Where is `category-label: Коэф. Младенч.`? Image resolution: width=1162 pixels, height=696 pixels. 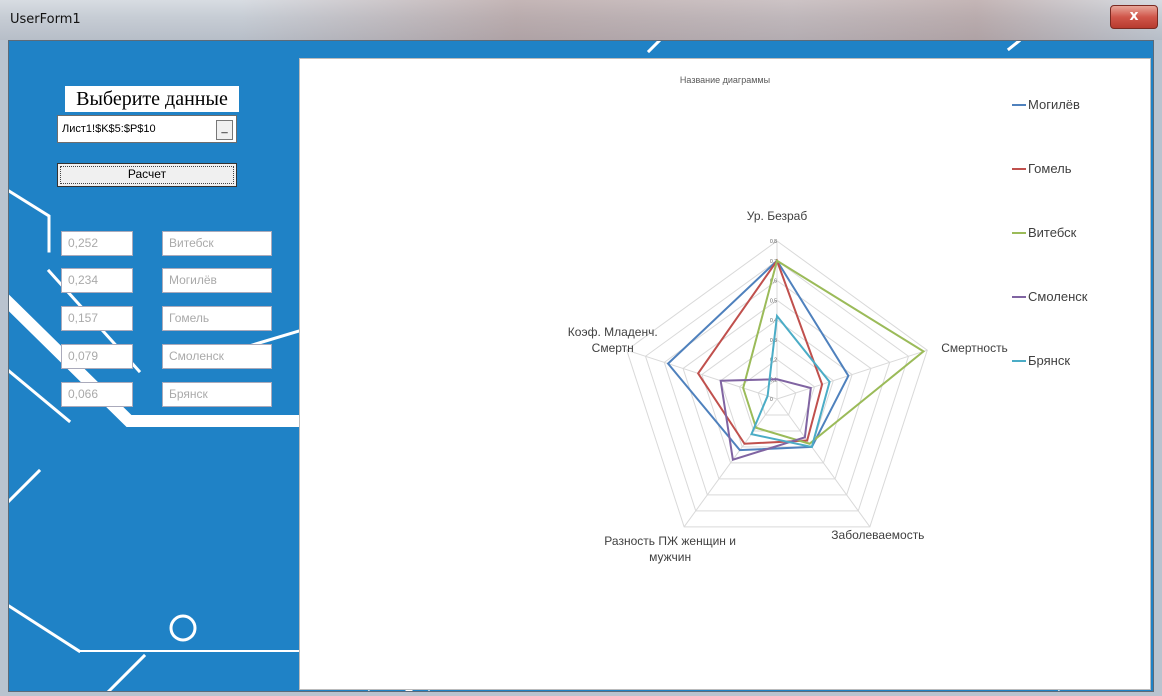
category-label: Коэф. Младенч. is located at coordinates (613, 332).